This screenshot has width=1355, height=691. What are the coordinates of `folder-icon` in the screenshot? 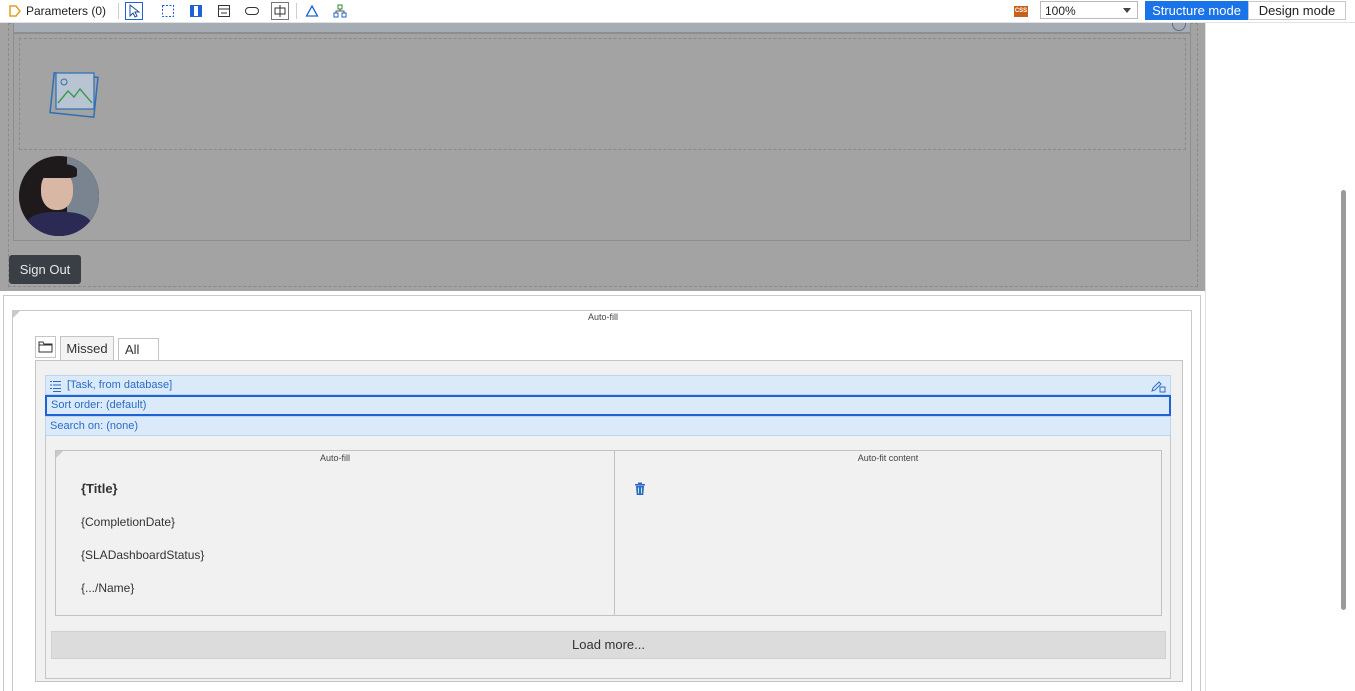 It's located at (45, 347).